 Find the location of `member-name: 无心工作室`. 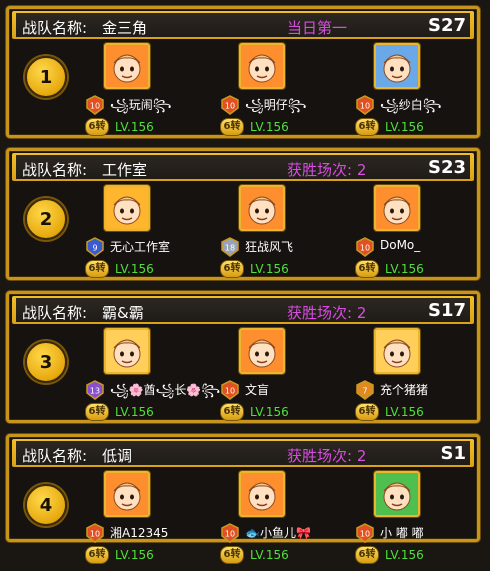

member-name: 无心工作室 is located at coordinates (140, 247).